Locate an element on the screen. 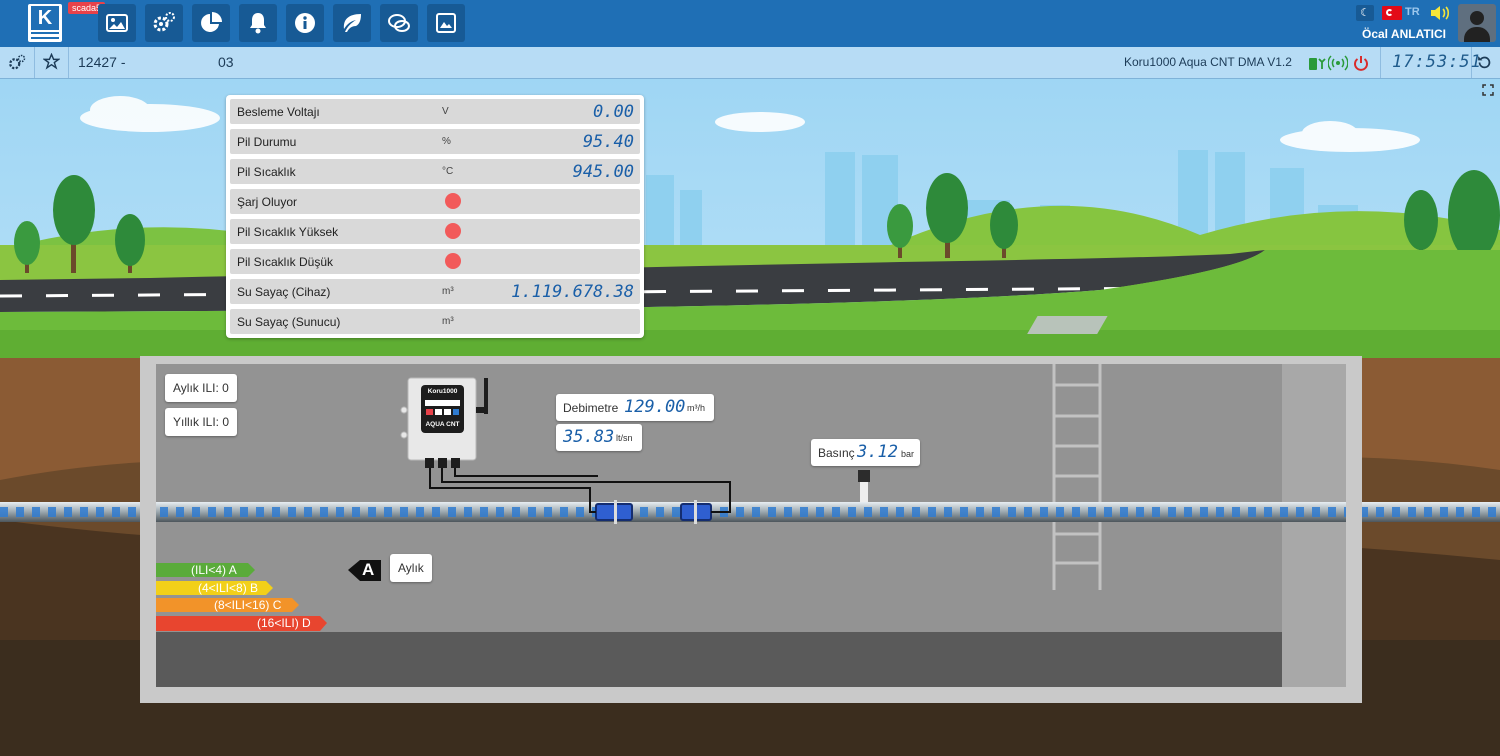 The image size is (1500, 756). ili-label-c: (8<ILI<16) C is located at coordinates (248, 605).